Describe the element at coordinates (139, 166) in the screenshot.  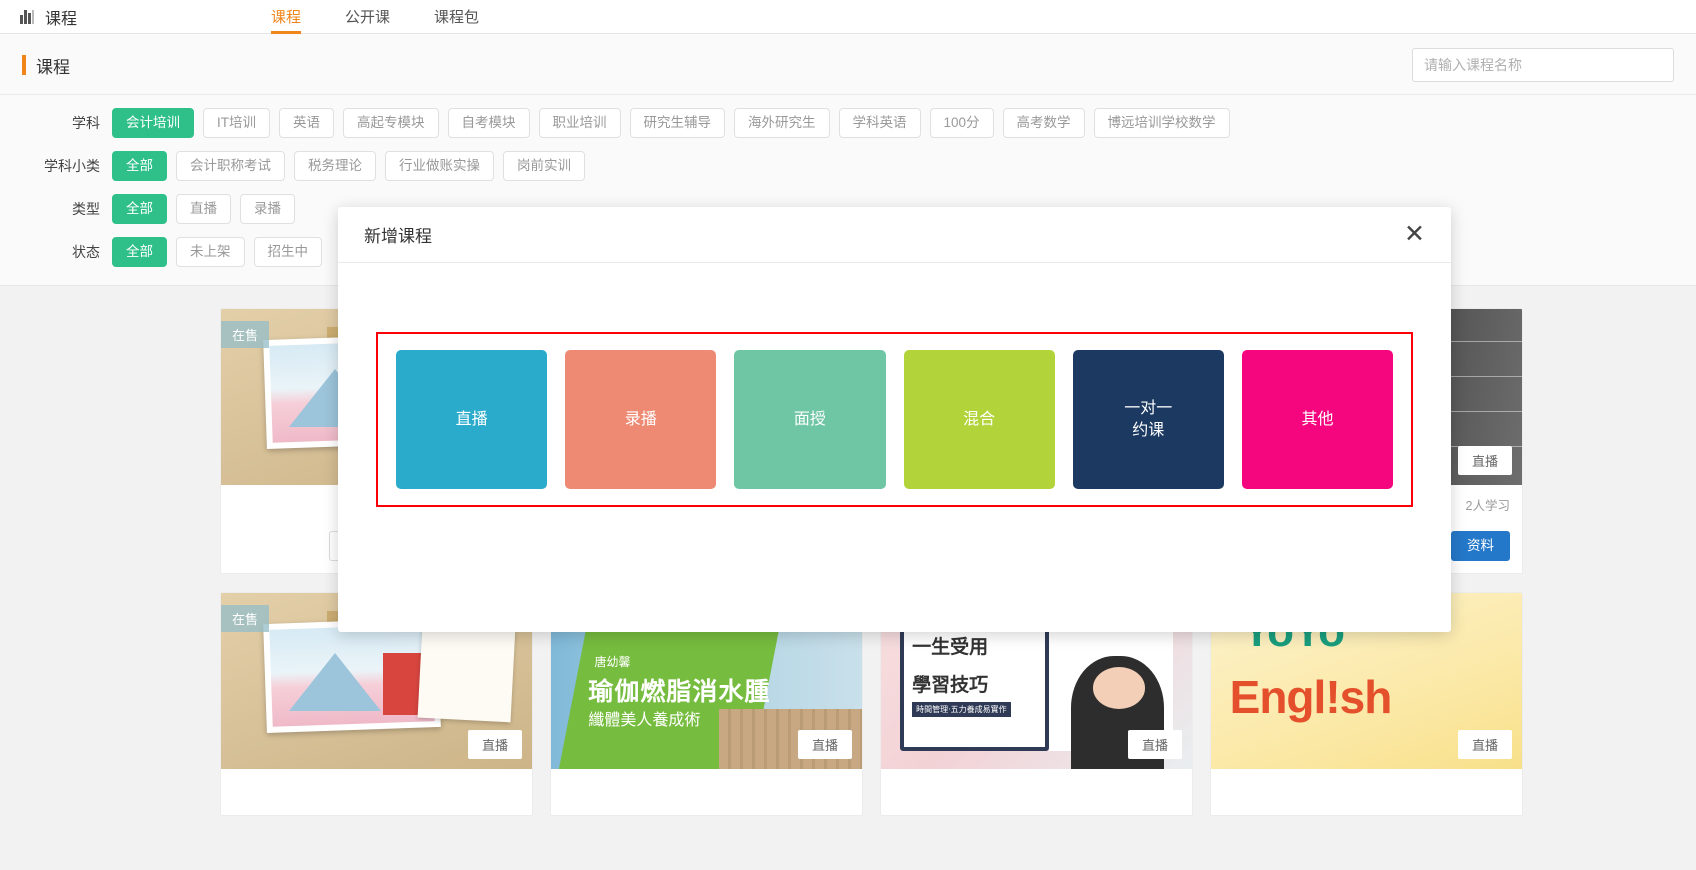
I see `chip-subcategory-0: 全部` at that location.